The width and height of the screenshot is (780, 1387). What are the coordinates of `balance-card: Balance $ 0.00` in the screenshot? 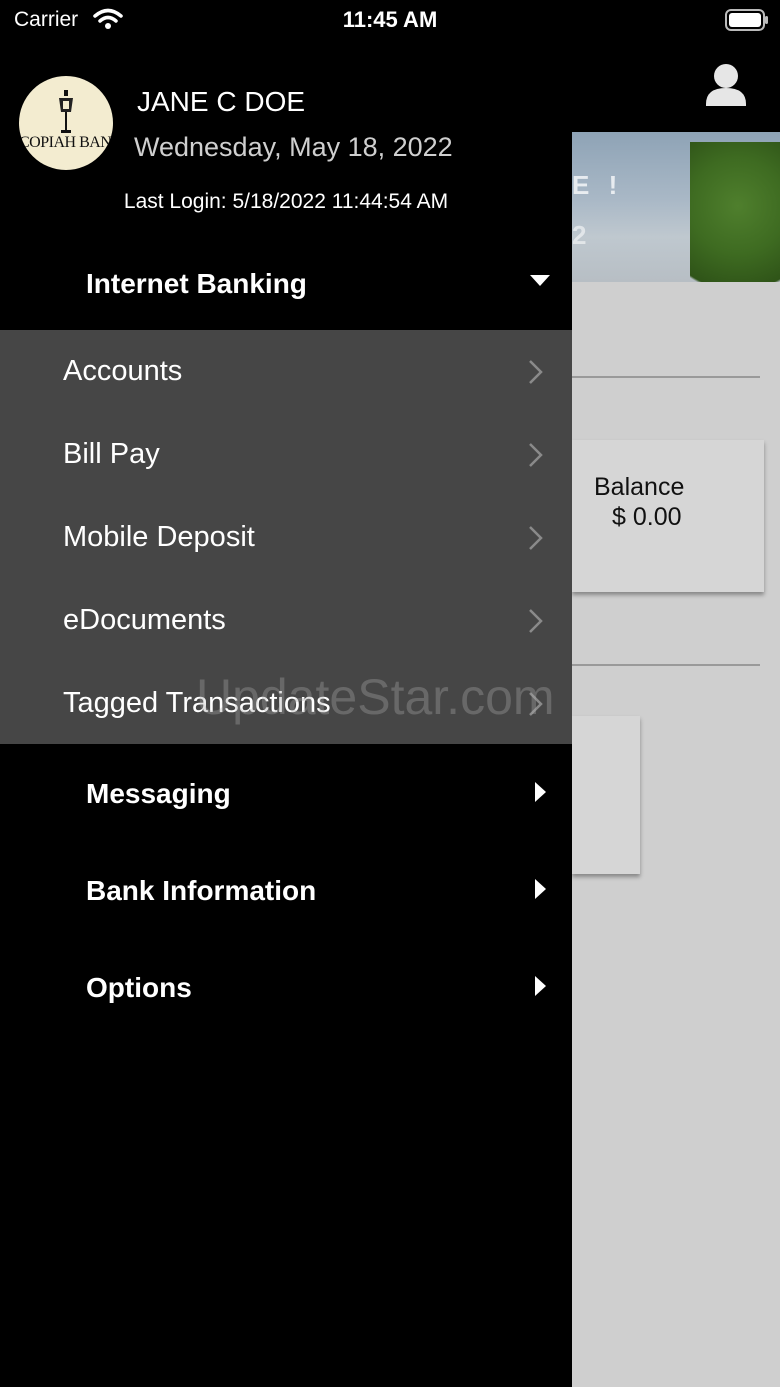 It's located at (668, 516).